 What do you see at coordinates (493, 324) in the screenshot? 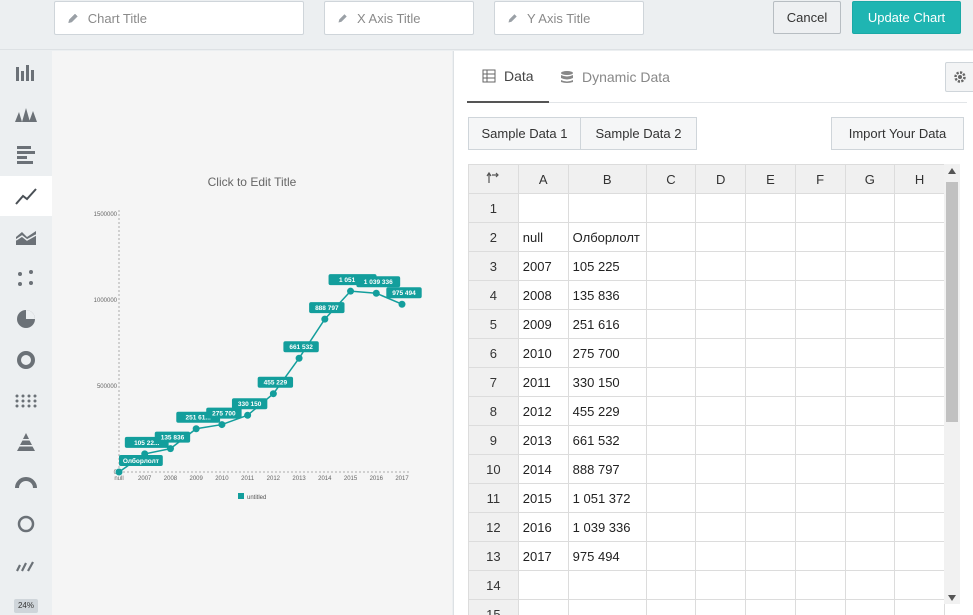
I see `row-header: 5` at bounding box center [493, 324].